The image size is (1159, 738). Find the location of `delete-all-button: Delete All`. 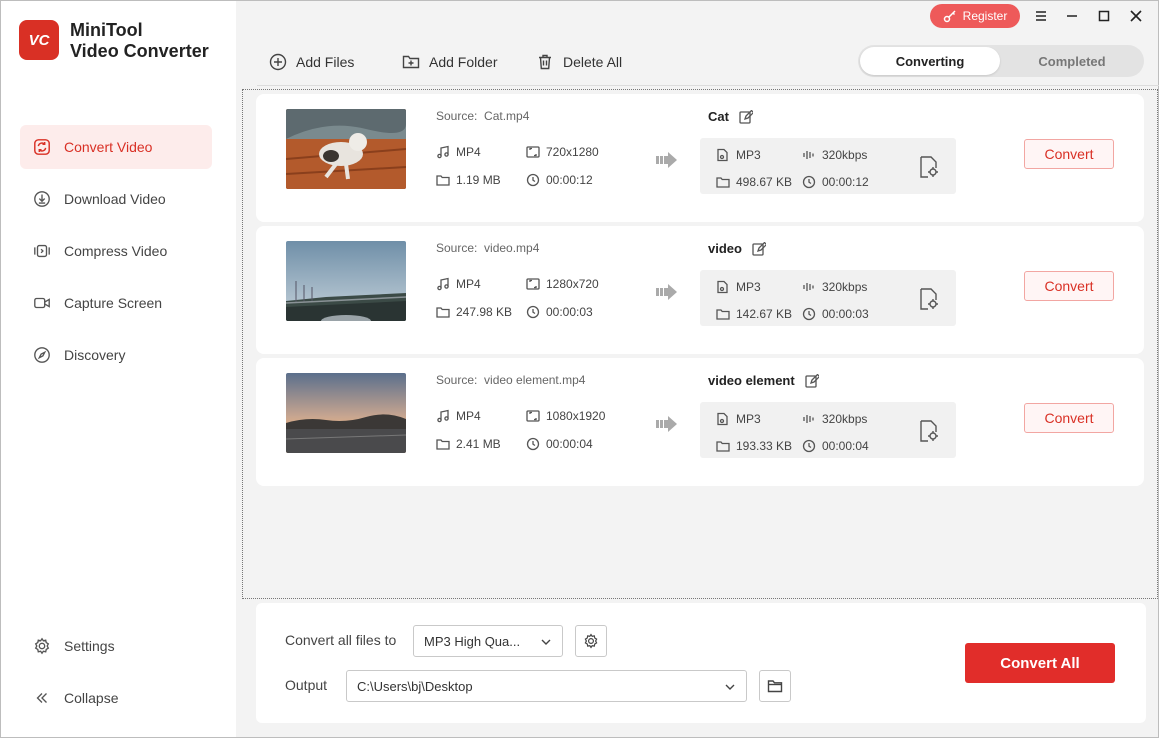

delete-all-button: Delete All is located at coordinates (579, 62).